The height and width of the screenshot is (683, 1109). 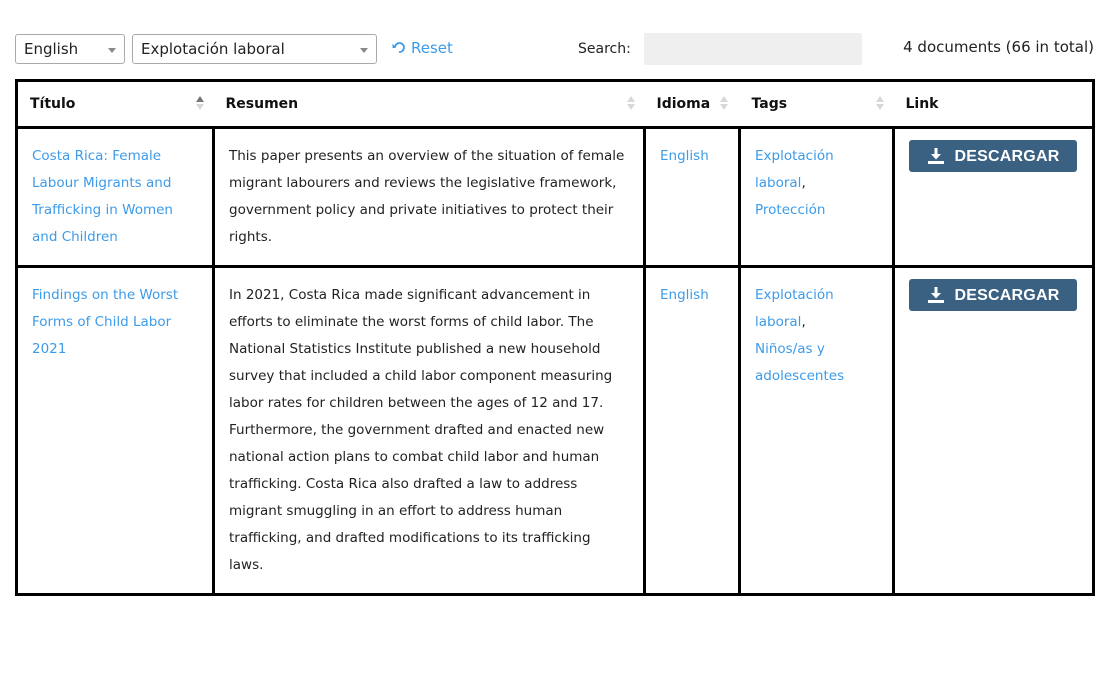 What do you see at coordinates (398, 47) in the screenshot?
I see `undo-icon` at bounding box center [398, 47].